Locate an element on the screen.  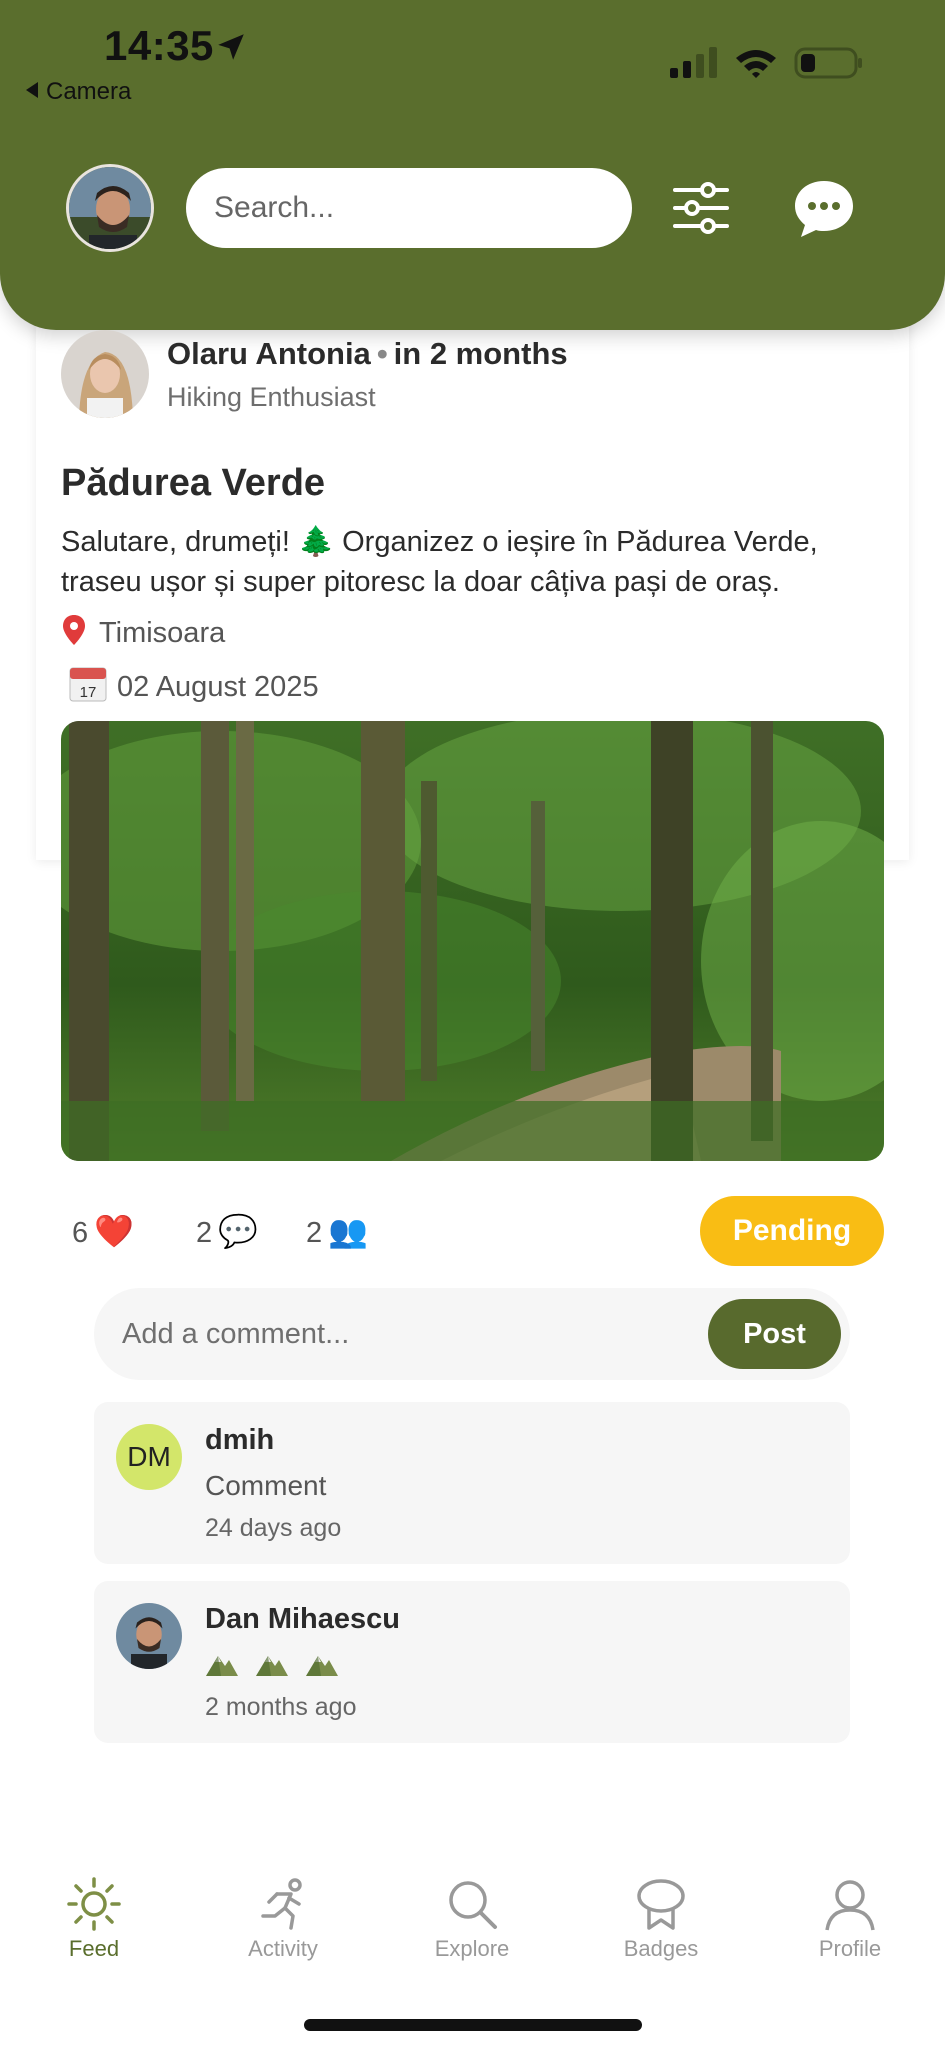
comment-input is located at coordinates (382, 1334).